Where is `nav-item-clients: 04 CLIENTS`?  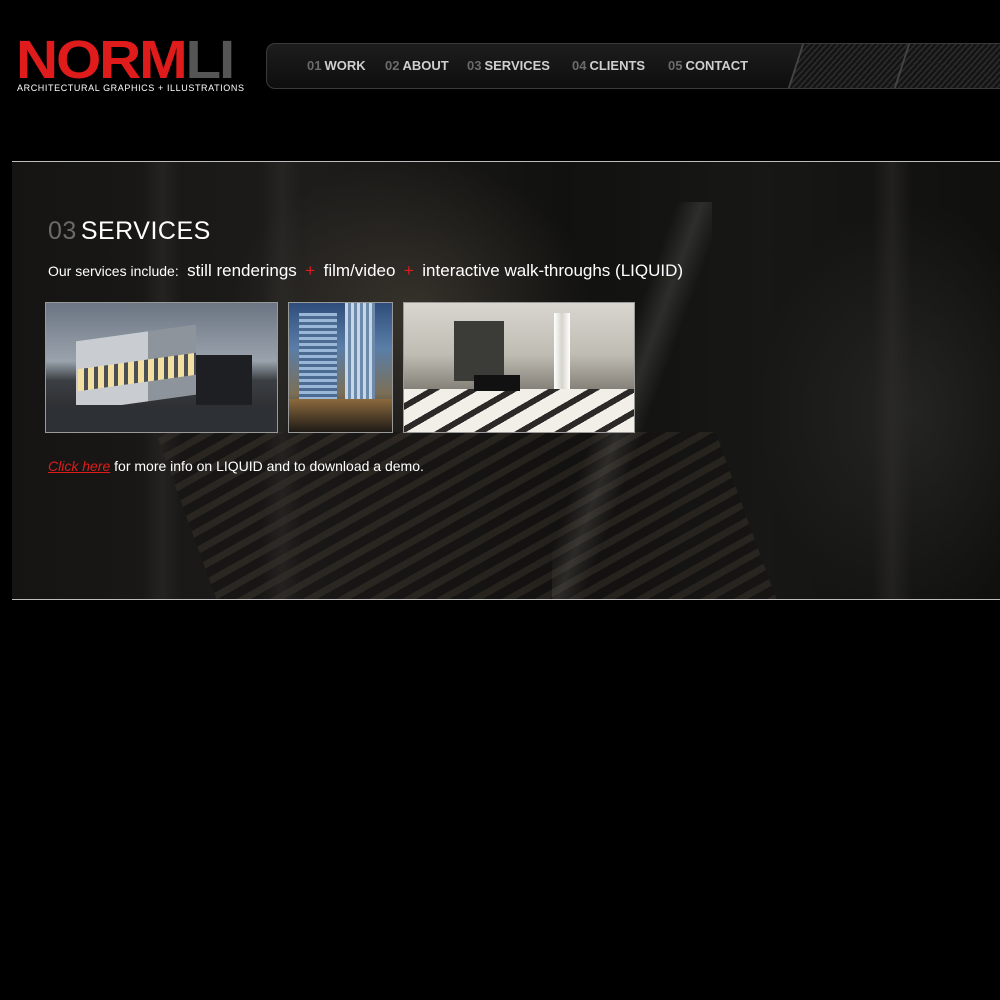
nav-item-clients: 04 CLIENTS is located at coordinates (608, 66).